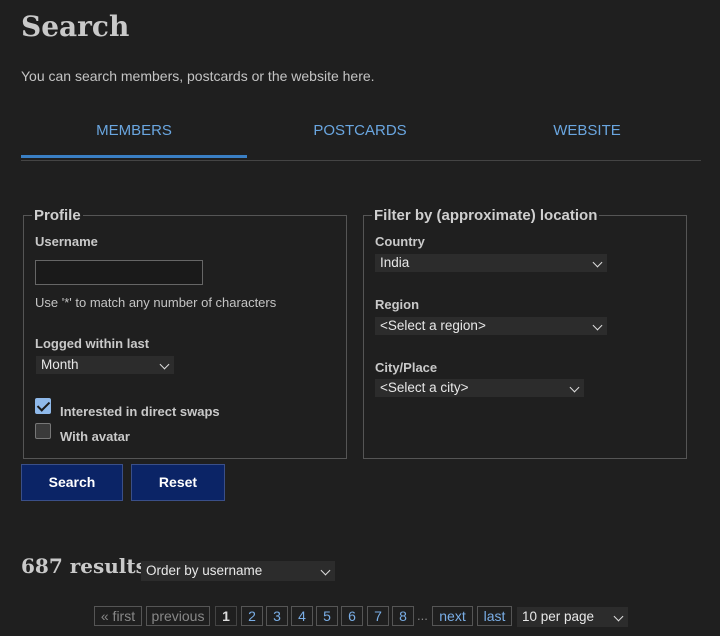 The image size is (720, 636). What do you see at coordinates (400, 241) in the screenshot?
I see `country-label: Country` at bounding box center [400, 241].